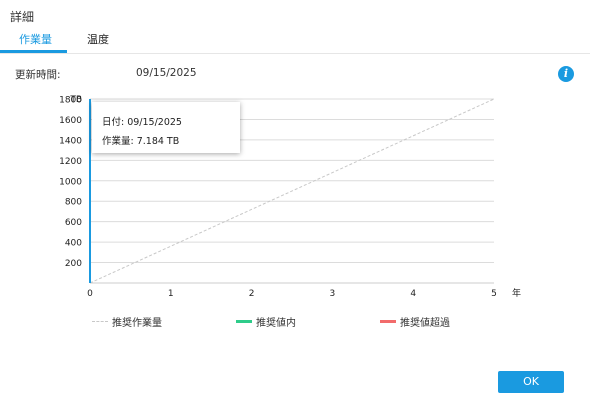  Describe the element at coordinates (425, 323) in the screenshot. I see `legend-label: 推奨値超過` at that location.